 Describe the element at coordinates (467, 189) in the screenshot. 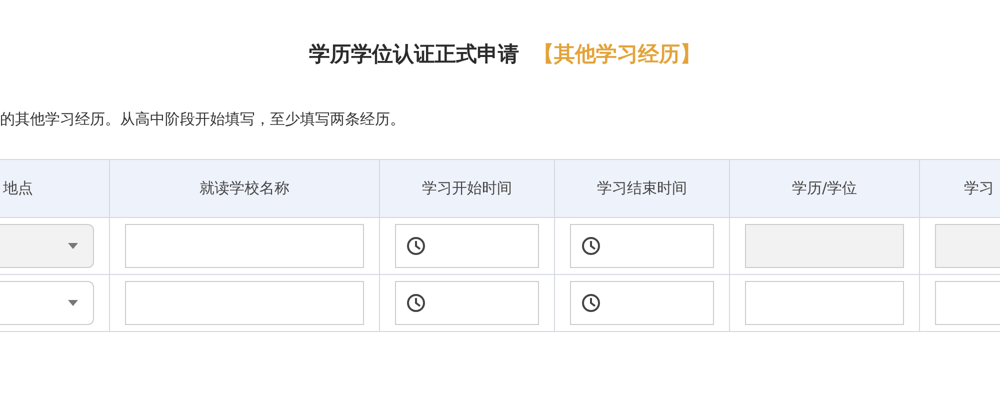

I see `column-header: 学习开始时间` at that location.